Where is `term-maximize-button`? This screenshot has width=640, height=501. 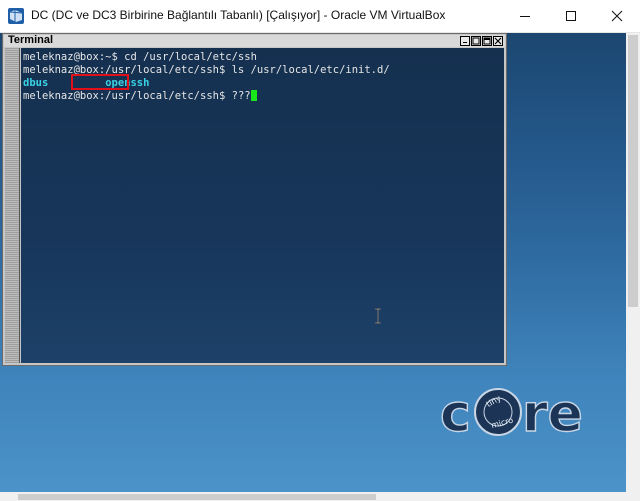
term-maximize-button is located at coordinates (487, 41).